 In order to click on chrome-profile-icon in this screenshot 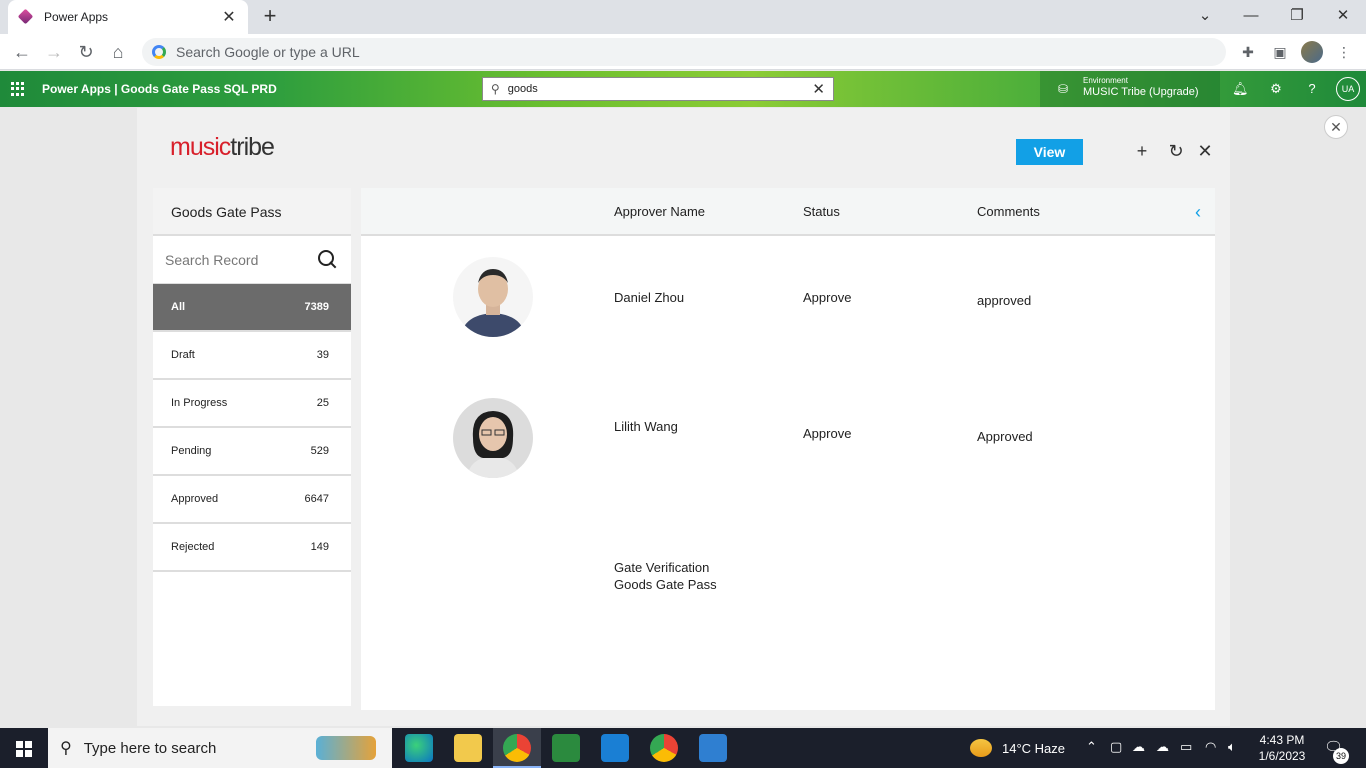, I will do `click(664, 748)`.